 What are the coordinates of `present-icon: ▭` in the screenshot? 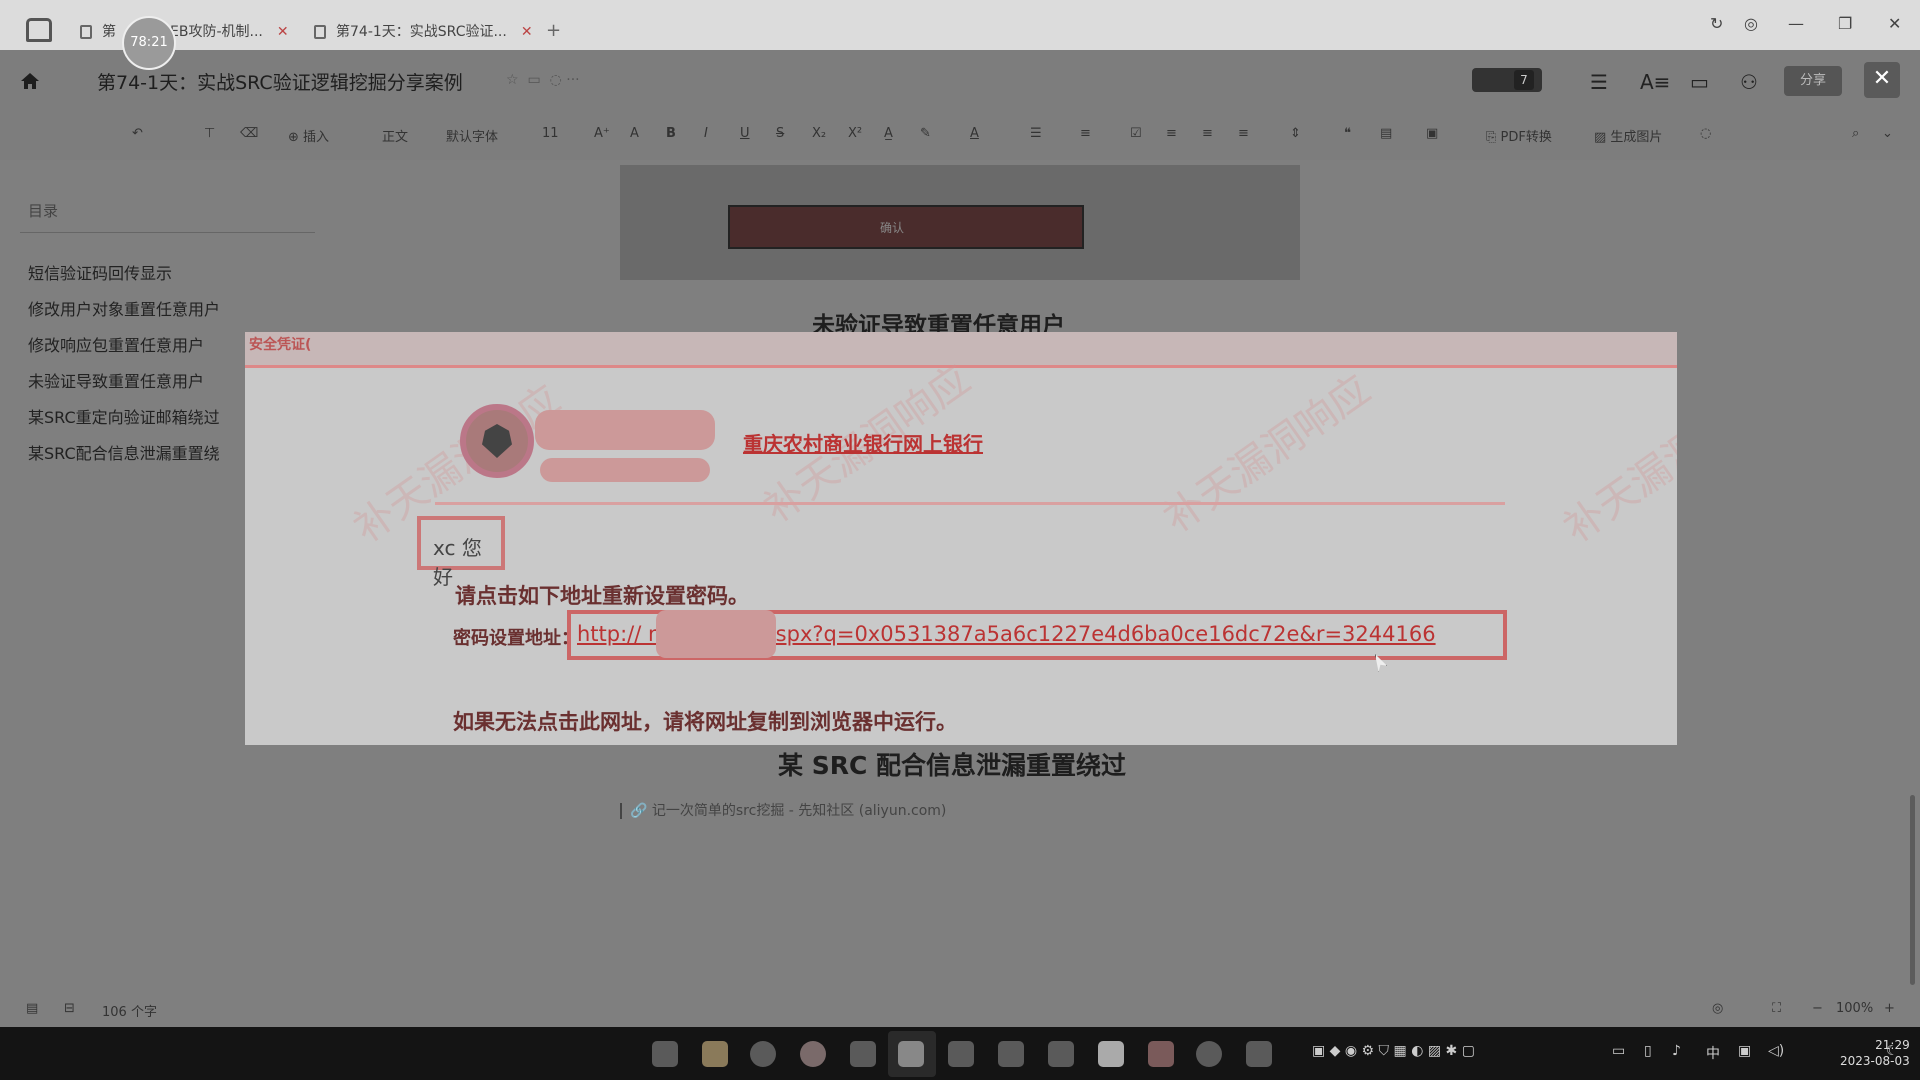 It's located at (1699, 82).